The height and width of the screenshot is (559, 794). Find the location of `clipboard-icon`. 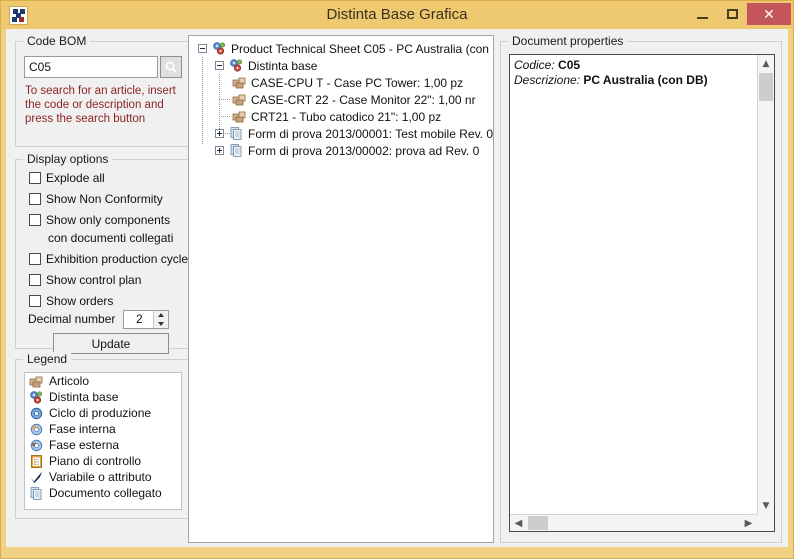

clipboard-icon is located at coordinates (36, 461).